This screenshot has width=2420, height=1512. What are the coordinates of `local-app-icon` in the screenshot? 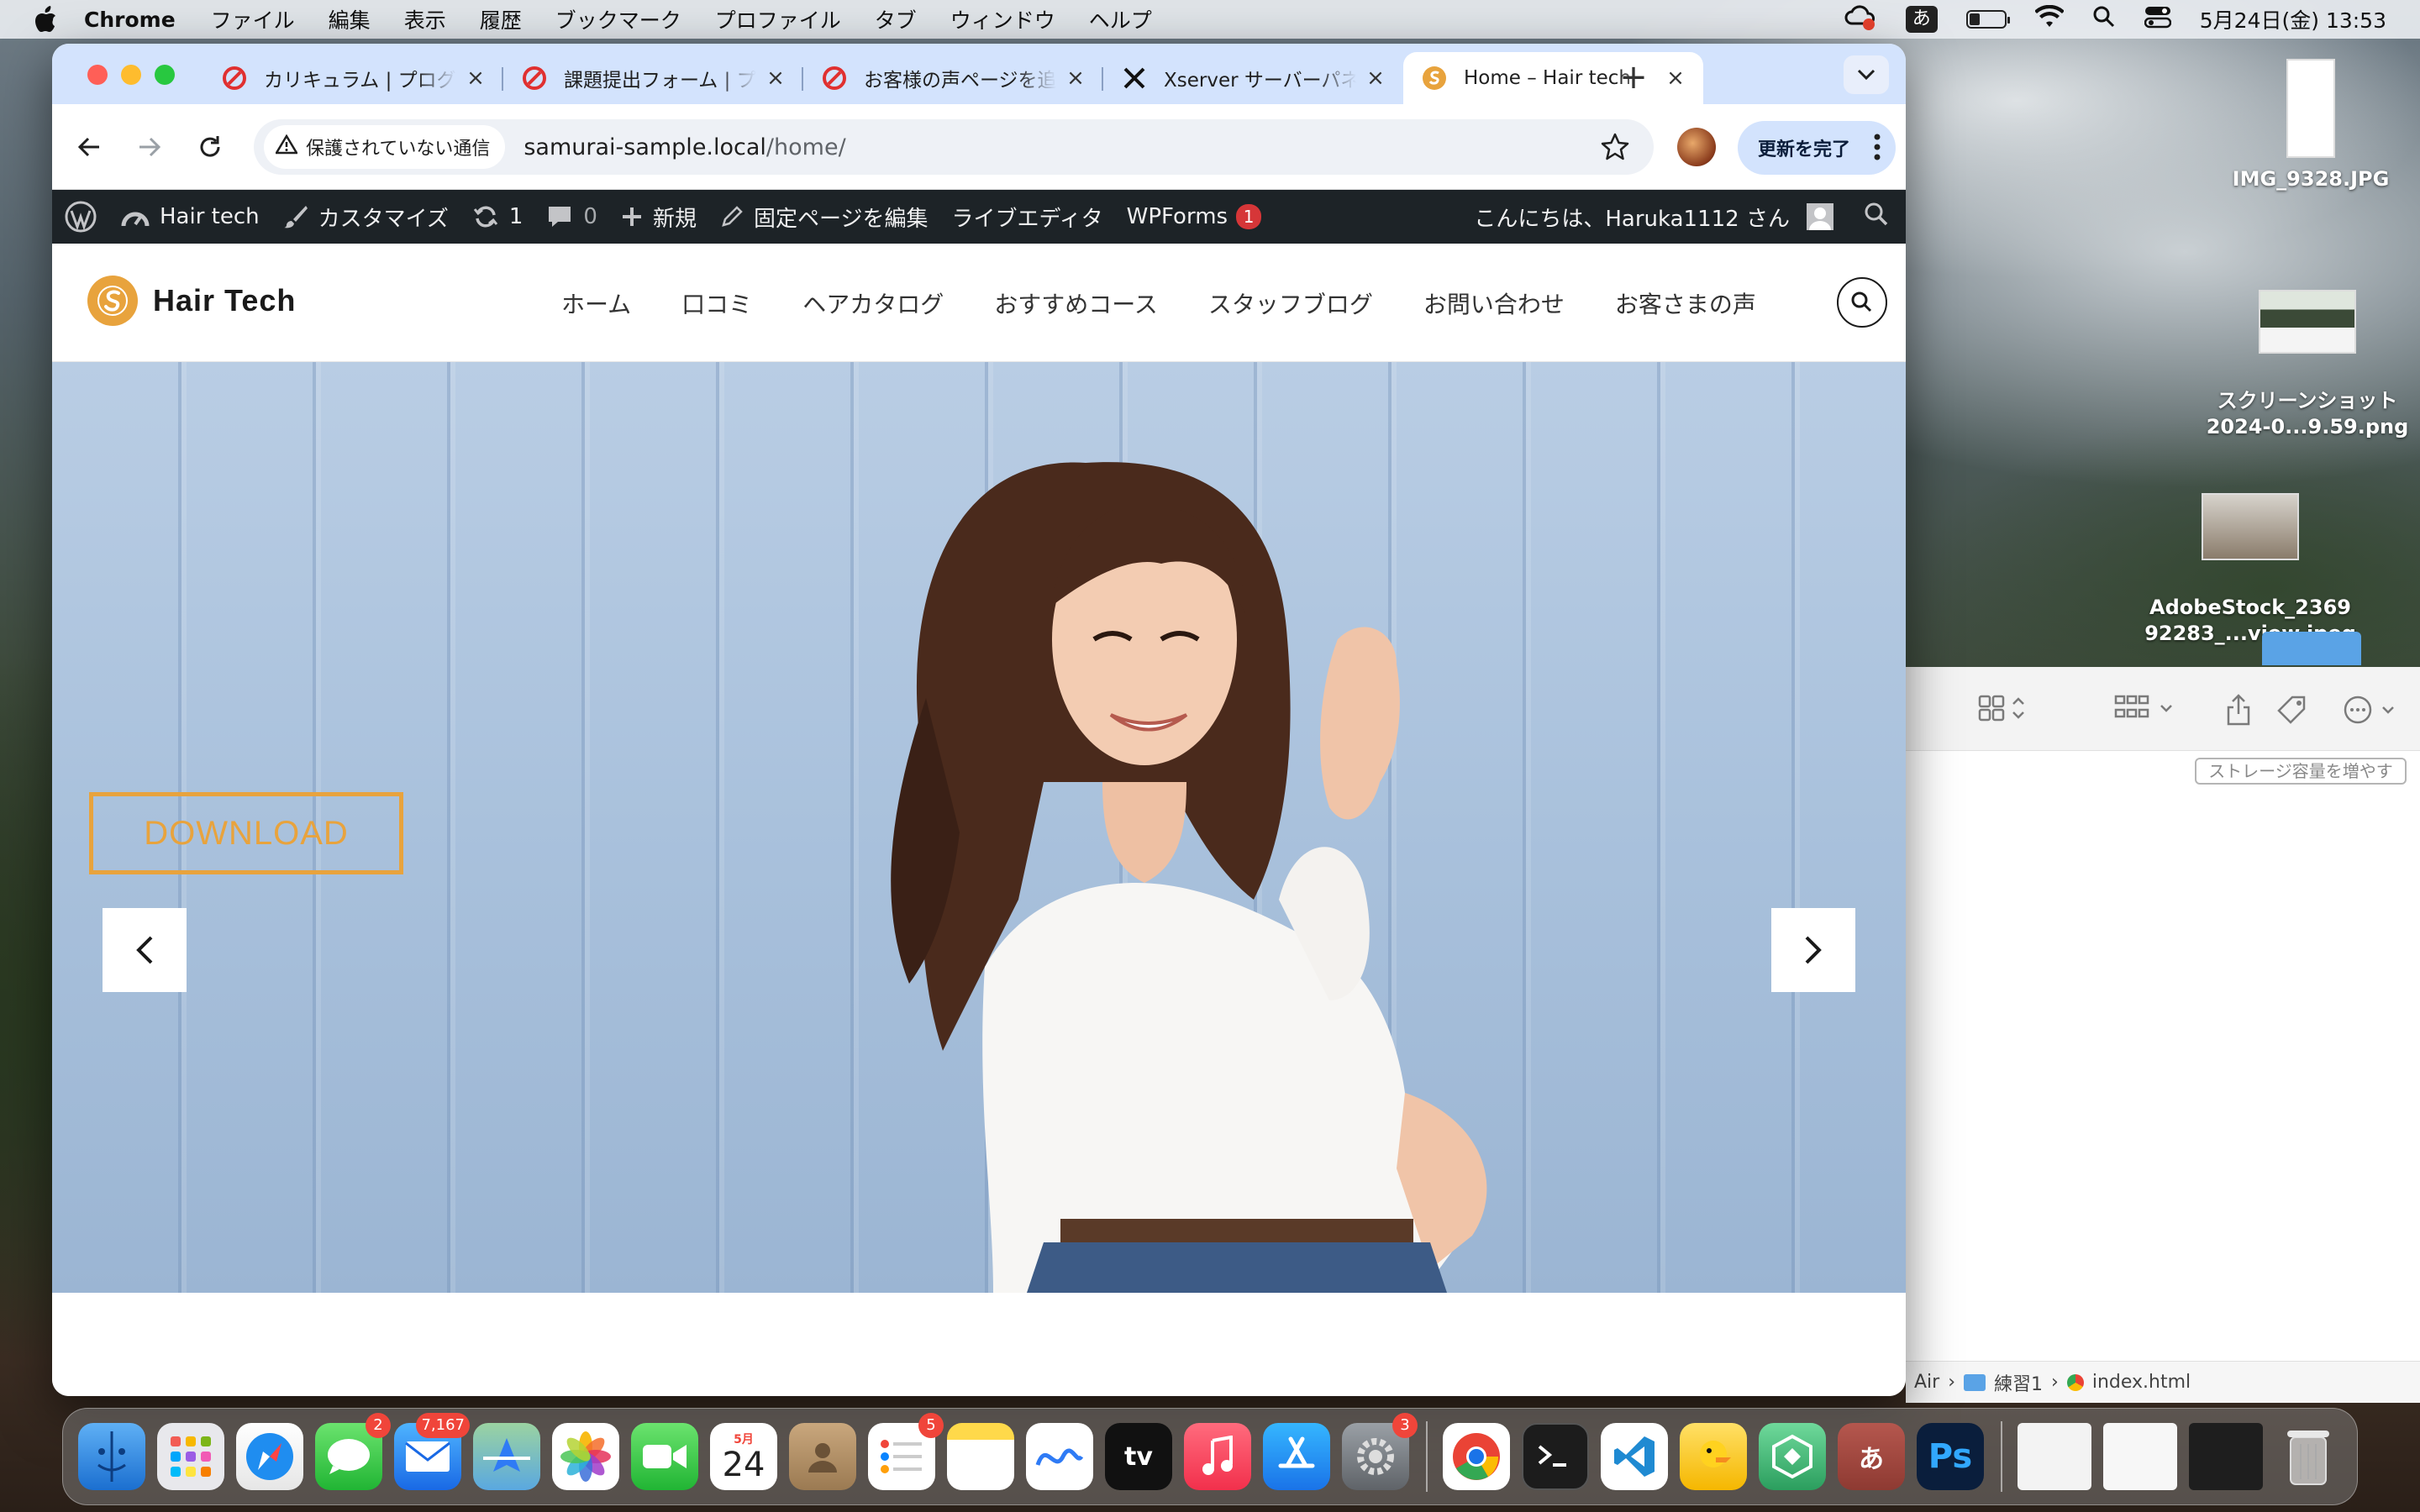 It's located at (1793, 1456).